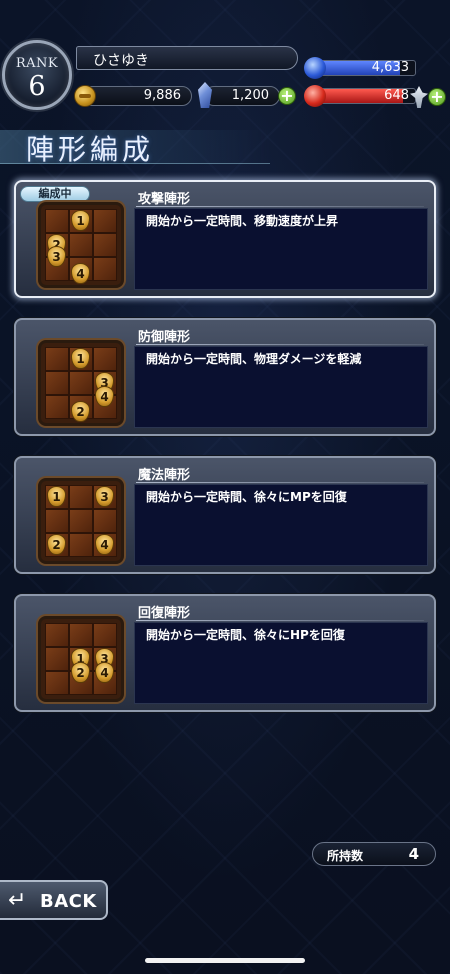 This screenshot has width=450, height=974. Describe the element at coordinates (254, 359) in the screenshot. I see `formation-description: 開始から一定時間、物理ダメージを軽減` at that location.